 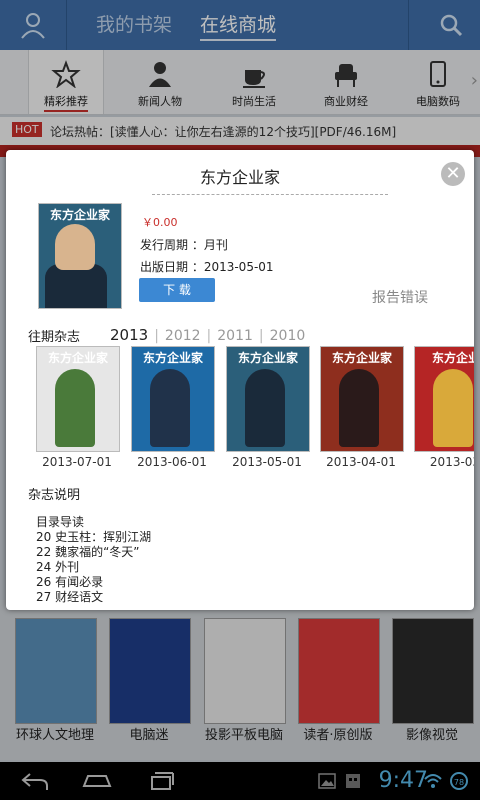 What do you see at coordinates (183, 336) in the screenshot?
I see `year-2012: 2012` at bounding box center [183, 336].